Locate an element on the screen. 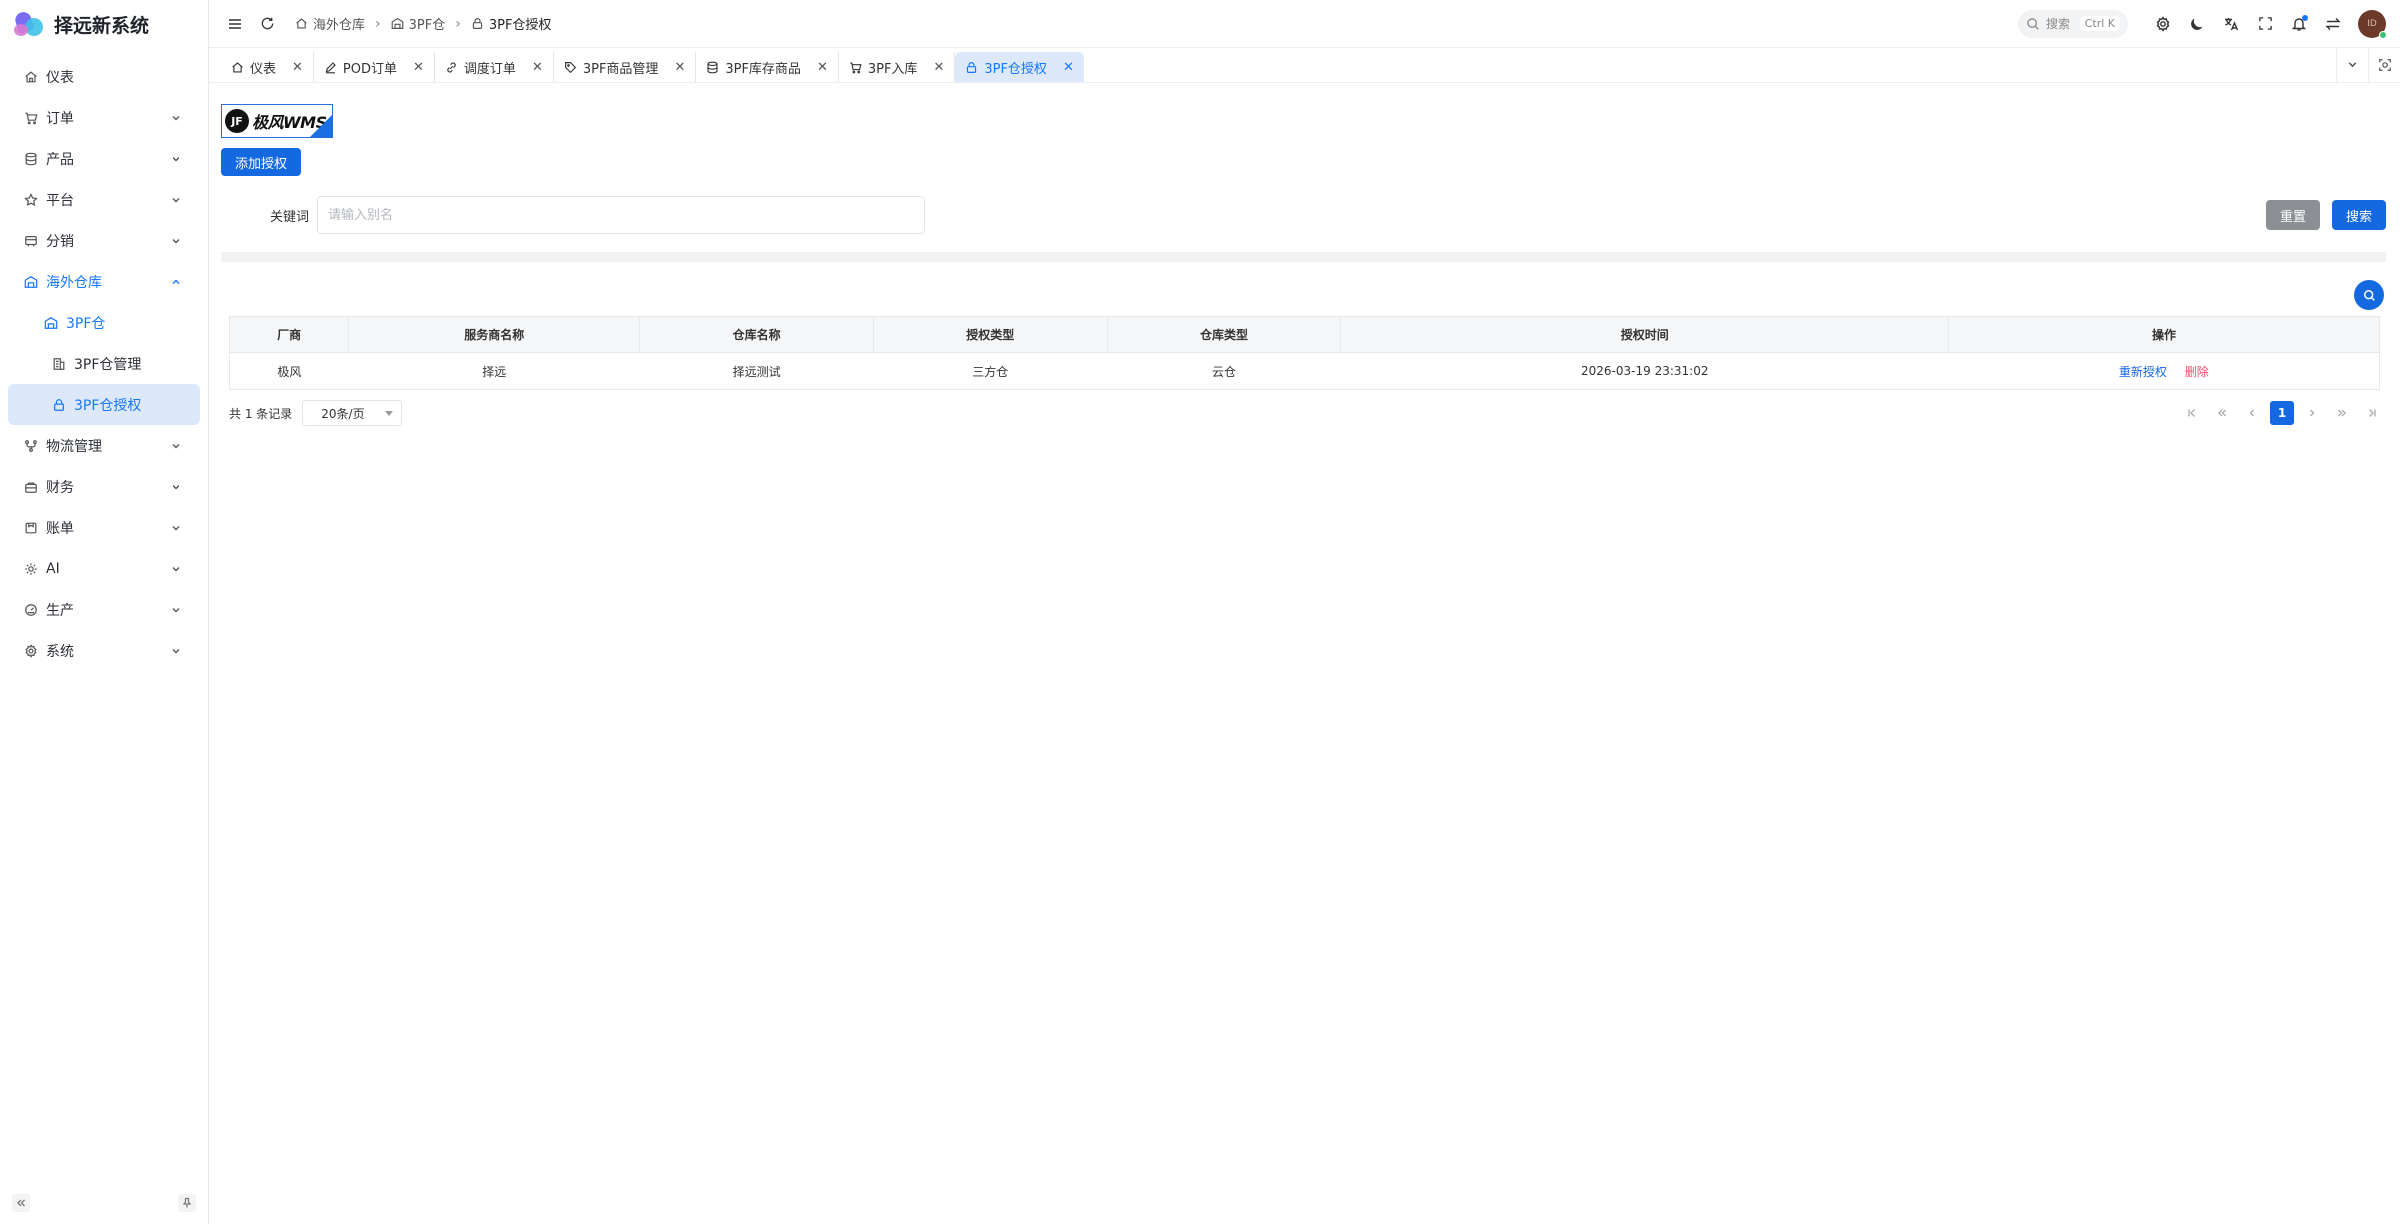 This screenshot has width=2400, height=1224. sidebar-item-bills: 账单 is located at coordinates (104, 527).